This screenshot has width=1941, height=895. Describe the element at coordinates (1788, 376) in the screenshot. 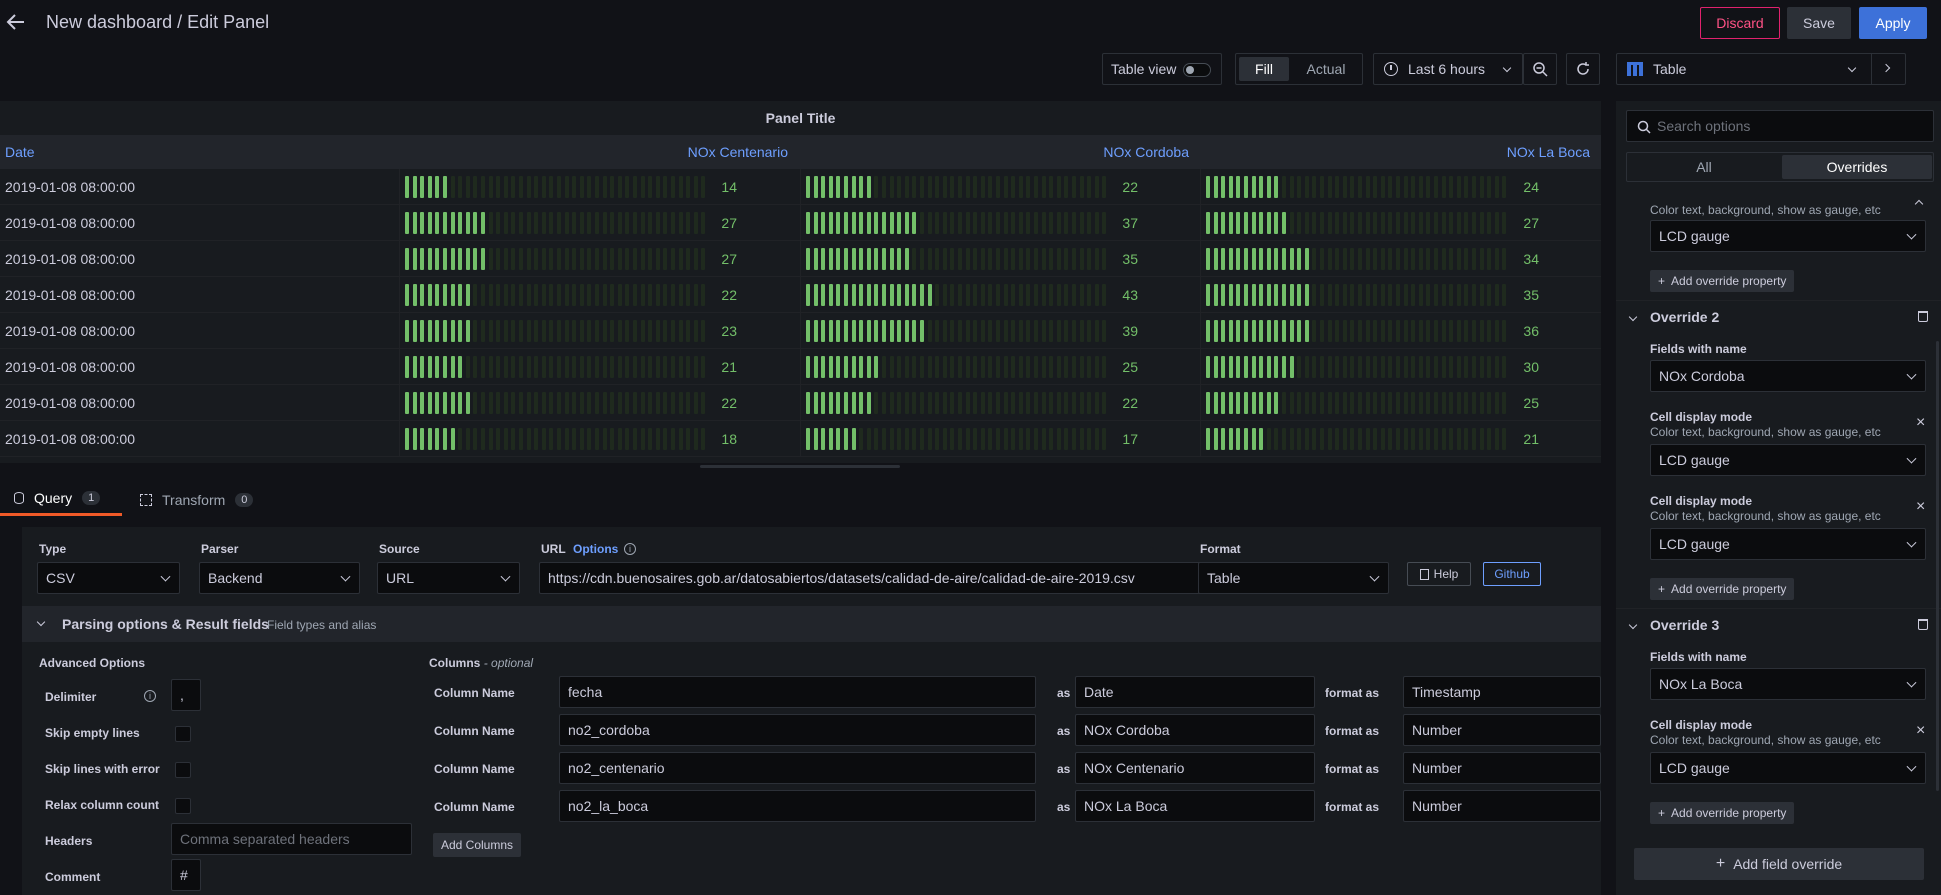

I see `override2-field-select: NOx Cordoba` at that location.